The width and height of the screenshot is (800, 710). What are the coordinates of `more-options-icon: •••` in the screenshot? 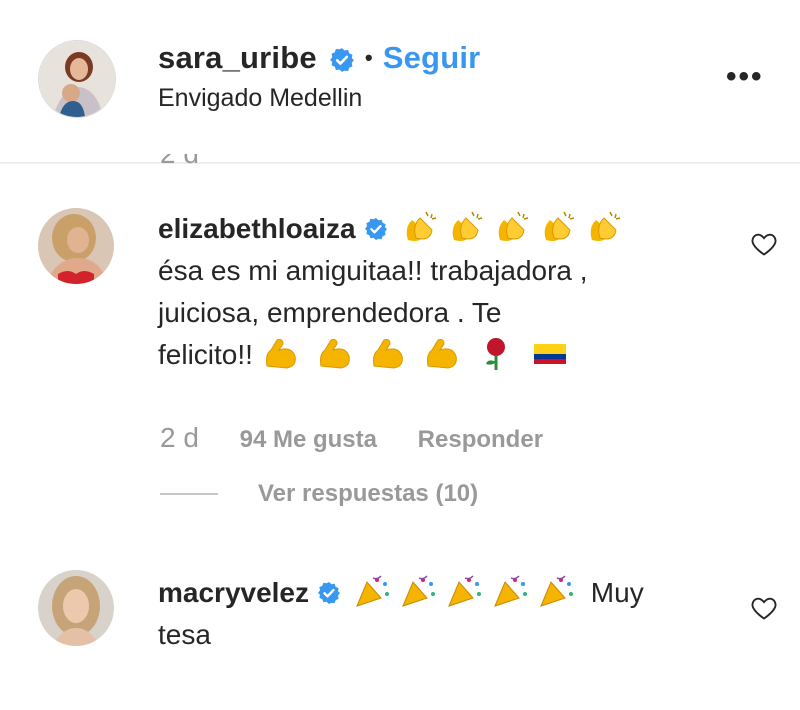 It's located at (745, 77).